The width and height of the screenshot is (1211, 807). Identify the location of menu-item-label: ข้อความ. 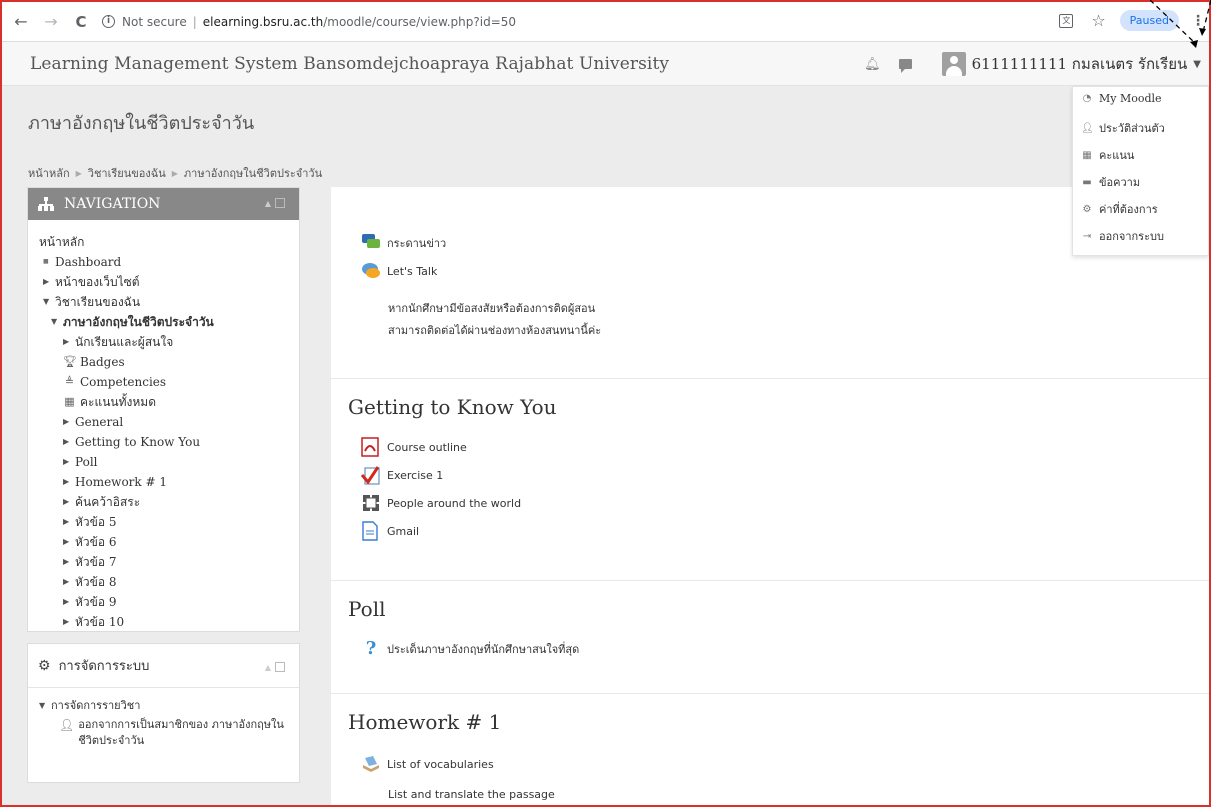
(1120, 182).